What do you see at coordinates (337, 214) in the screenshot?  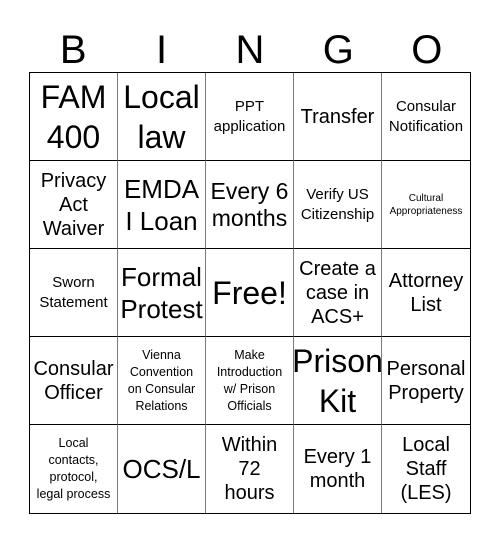 I see `cell-text-line: Citizenship` at bounding box center [337, 214].